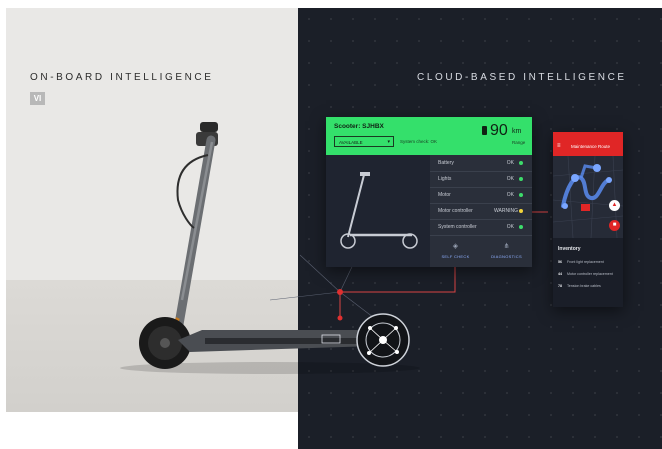 The image size is (662, 449). What do you see at coordinates (364, 141) in the screenshot?
I see `status-dropdown: AVAILABLE ▾` at bounding box center [364, 141].